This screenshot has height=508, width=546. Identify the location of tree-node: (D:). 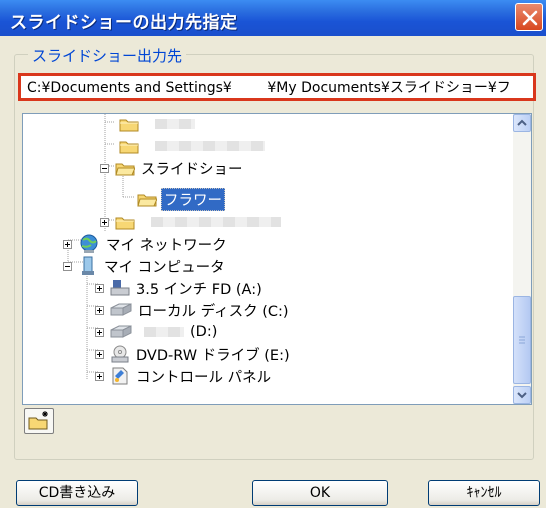
(157, 332).